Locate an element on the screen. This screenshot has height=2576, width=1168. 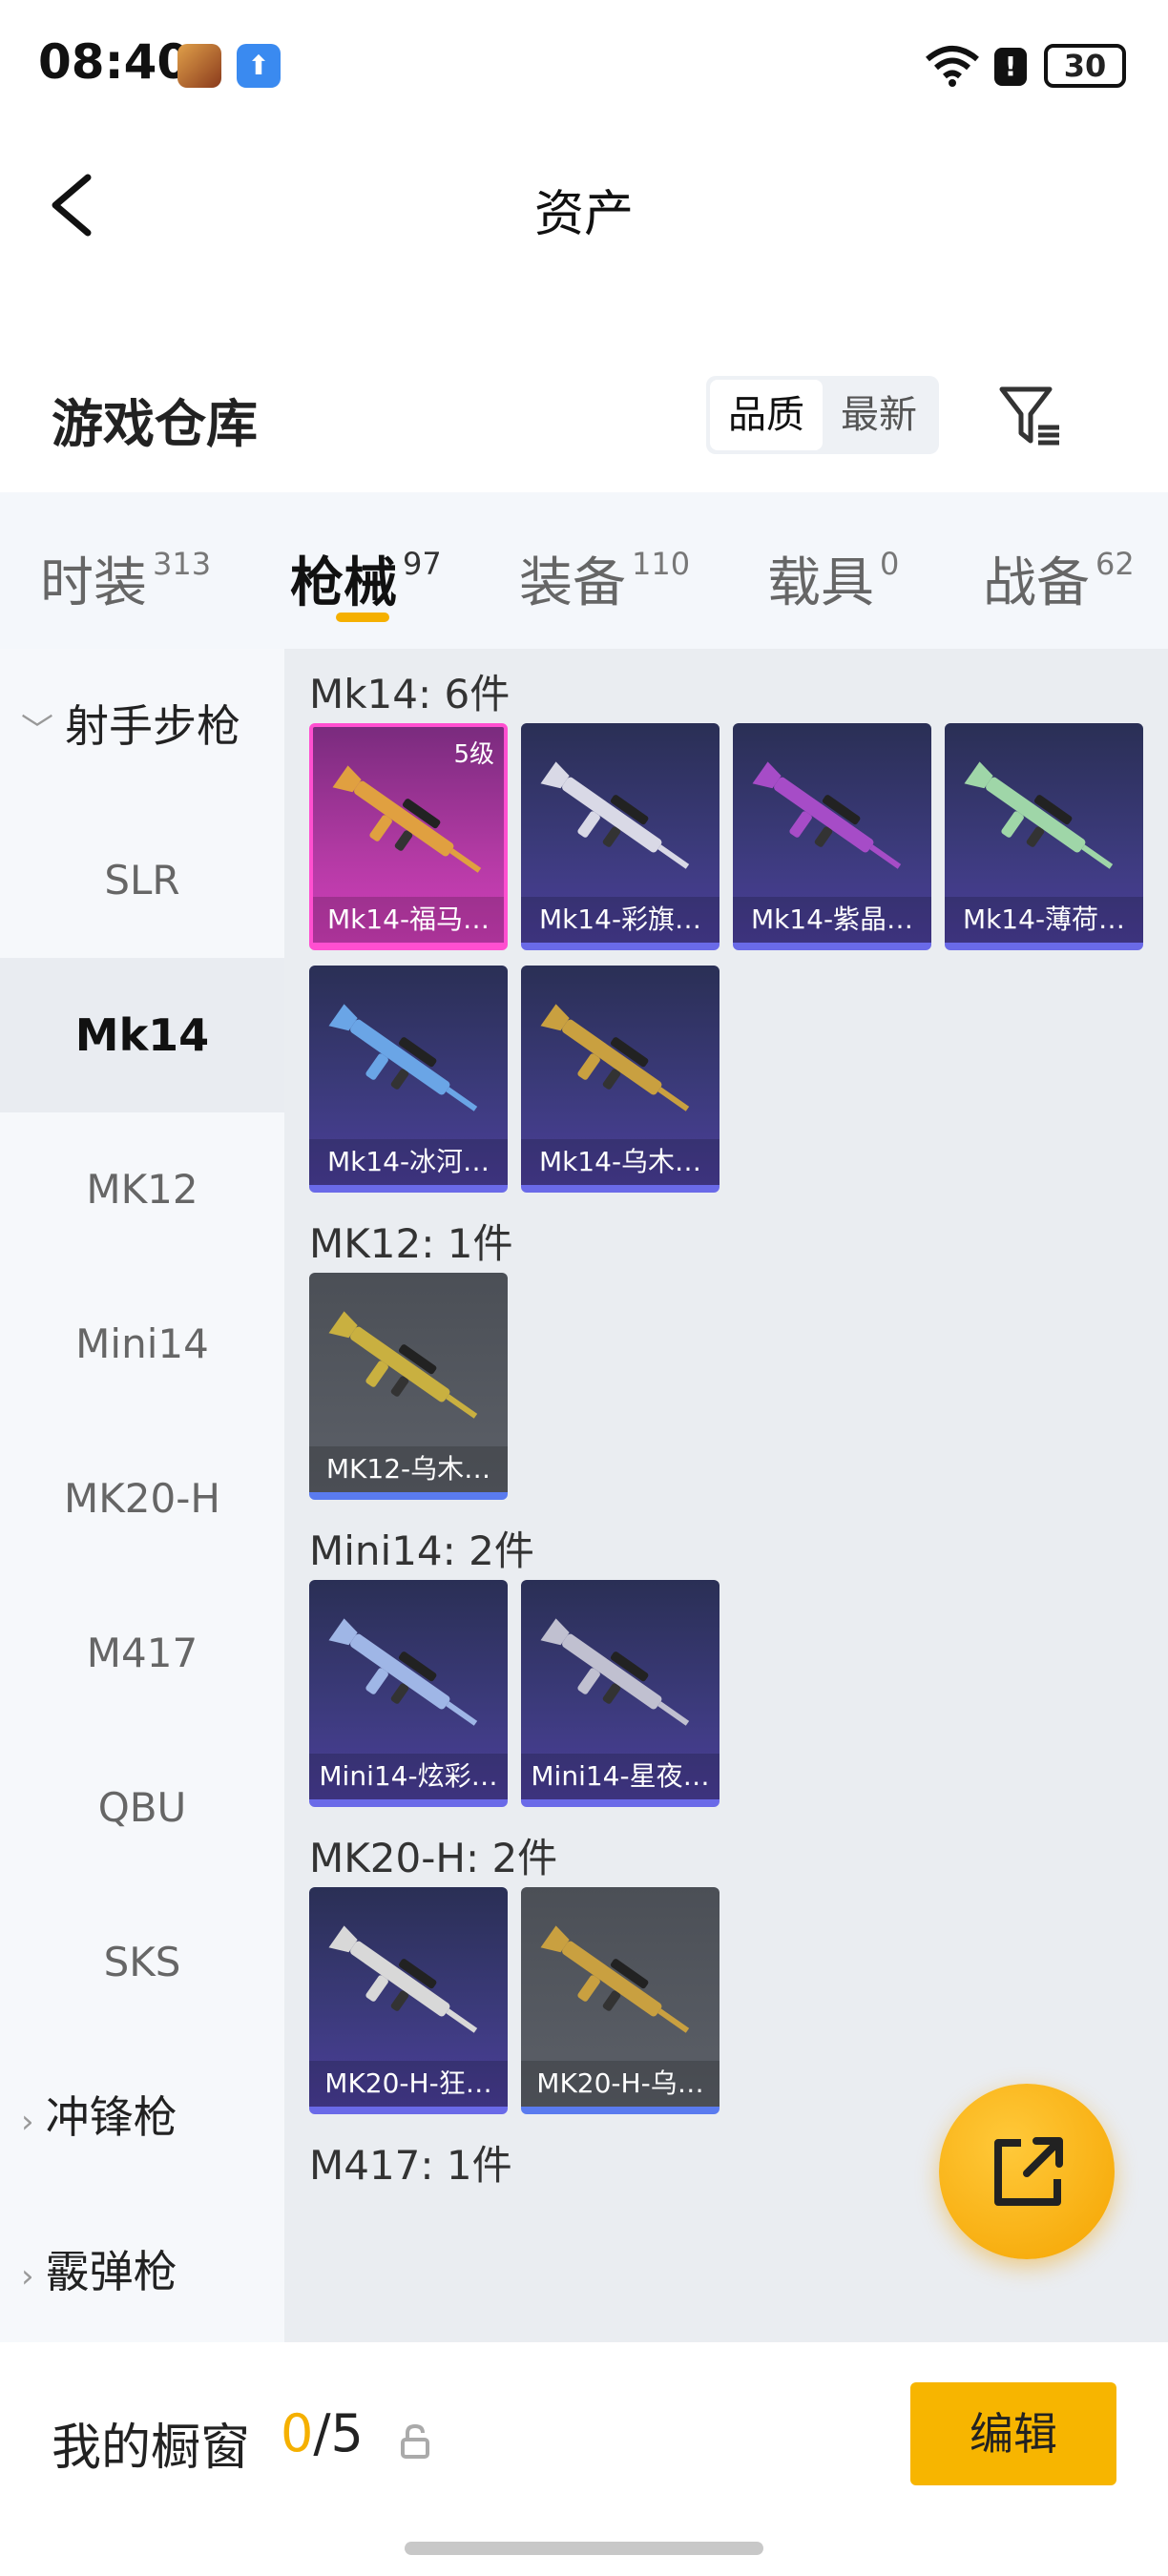
edit-button: 编辑 is located at coordinates (1013, 2433).